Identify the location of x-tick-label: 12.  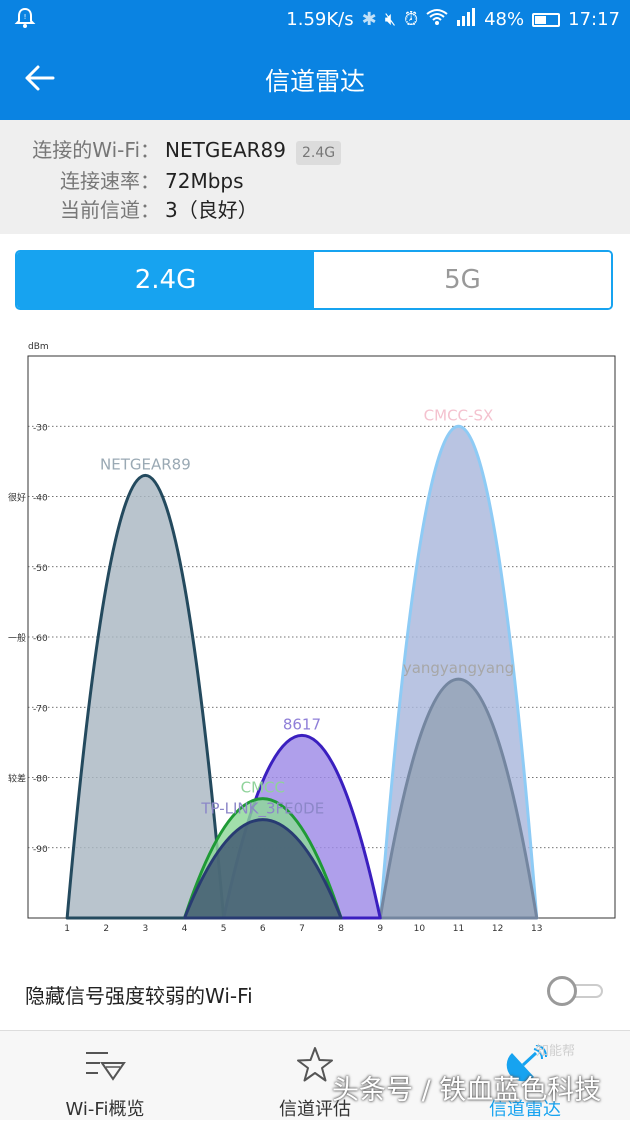
(497, 929).